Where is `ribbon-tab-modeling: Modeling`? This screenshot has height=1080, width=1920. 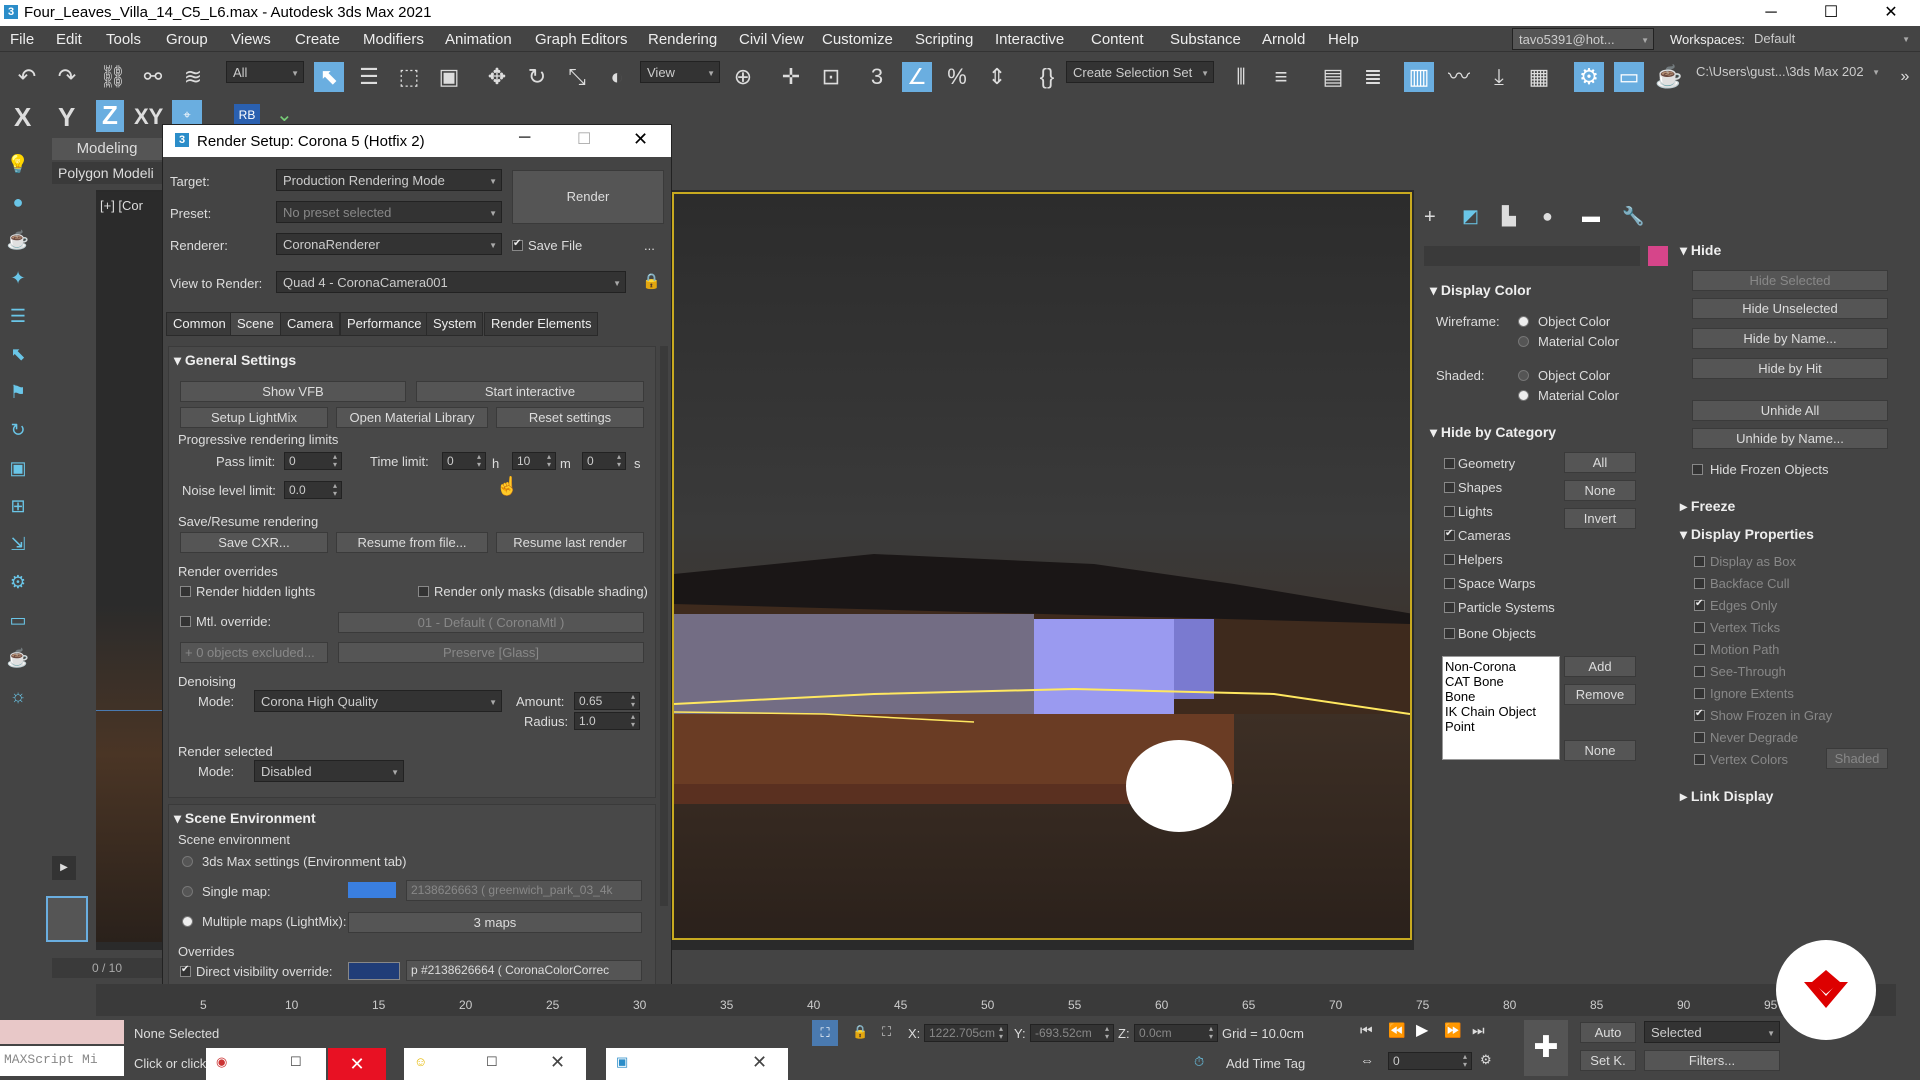
ribbon-tab-modeling: Modeling is located at coordinates (107, 149).